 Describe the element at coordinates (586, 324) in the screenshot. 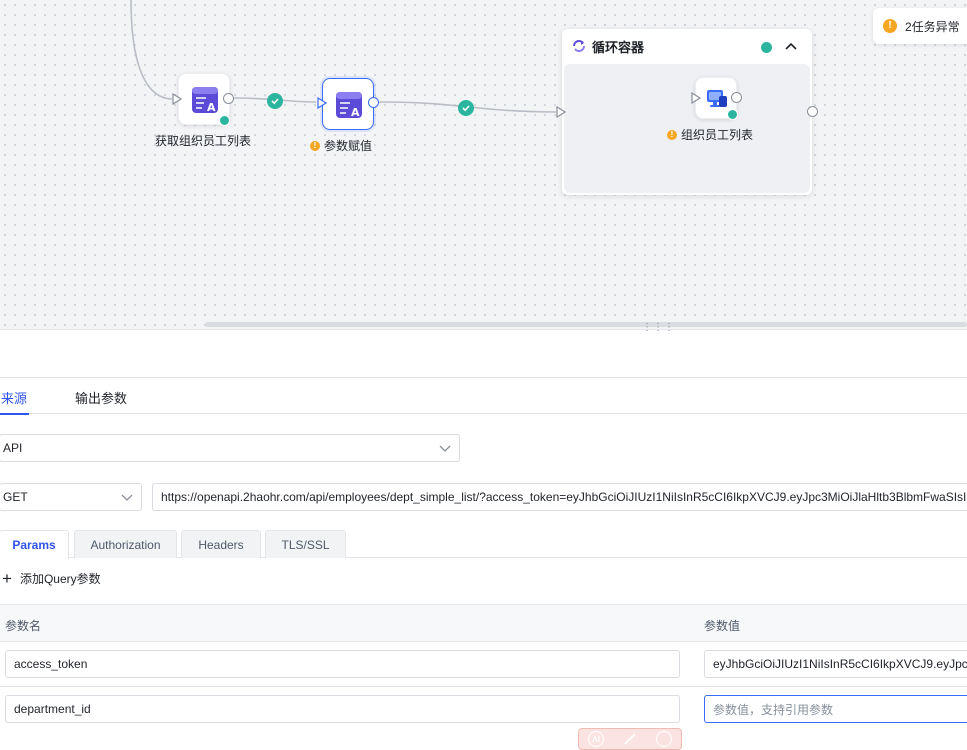

I see `canvas-horizontal-scrollbar` at that location.